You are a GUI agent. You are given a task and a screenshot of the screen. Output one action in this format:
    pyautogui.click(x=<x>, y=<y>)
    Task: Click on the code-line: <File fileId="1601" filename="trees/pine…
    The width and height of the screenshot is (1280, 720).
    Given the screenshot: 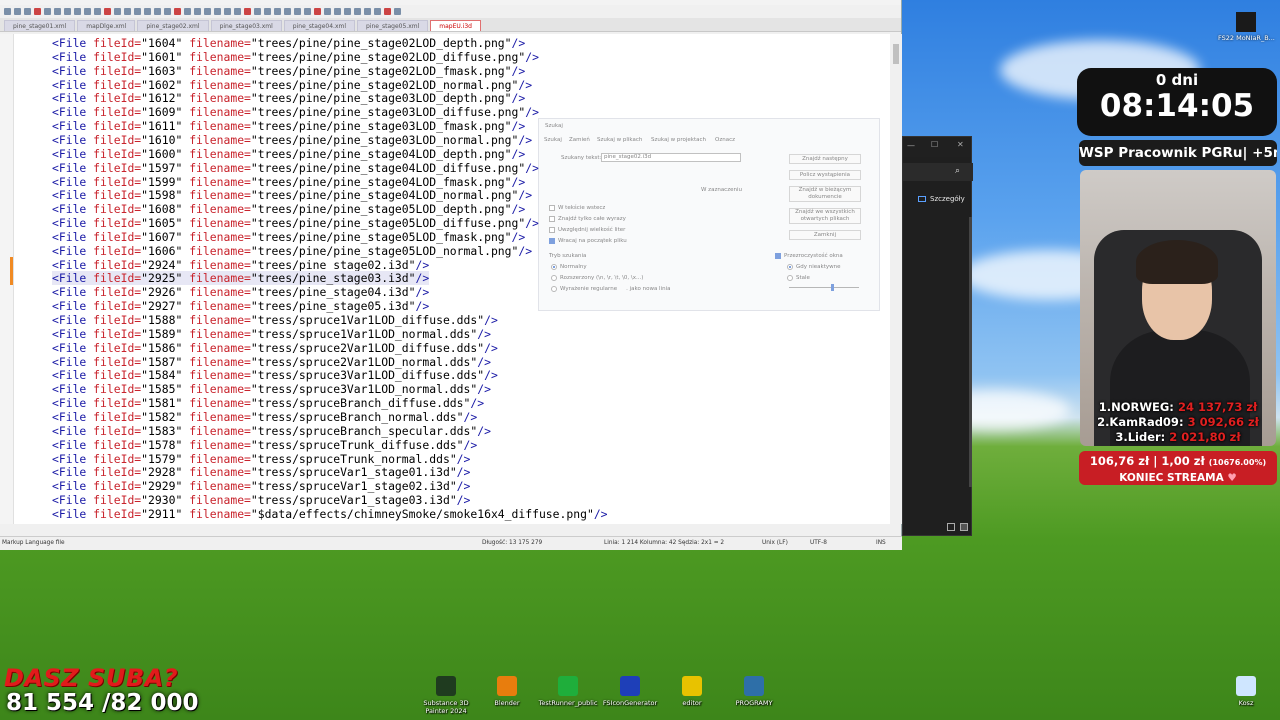 What is the action you would take?
    pyautogui.click(x=295, y=57)
    